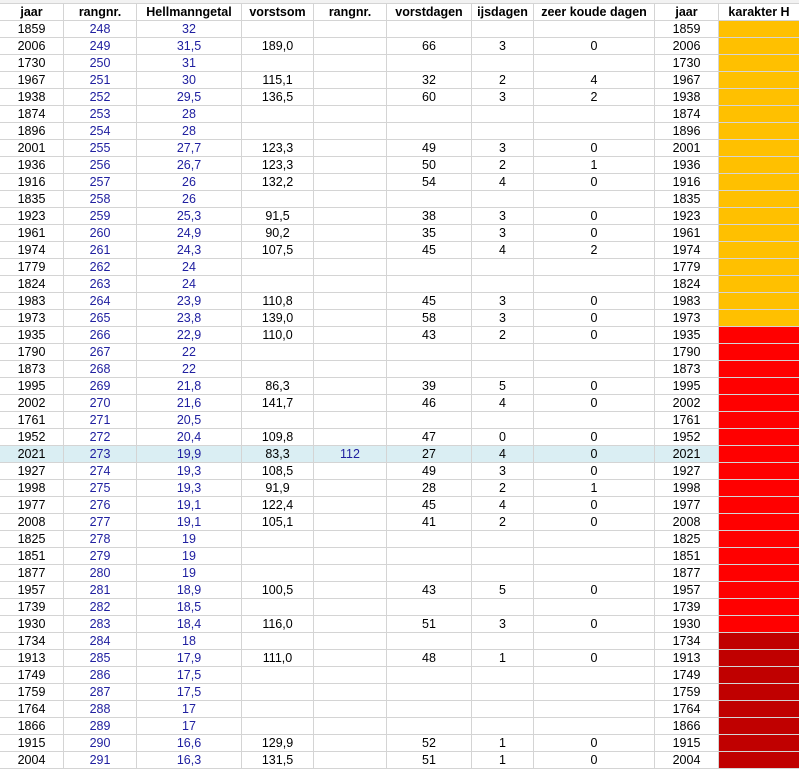  I want to click on cell-rangnr: 267, so click(100, 352).